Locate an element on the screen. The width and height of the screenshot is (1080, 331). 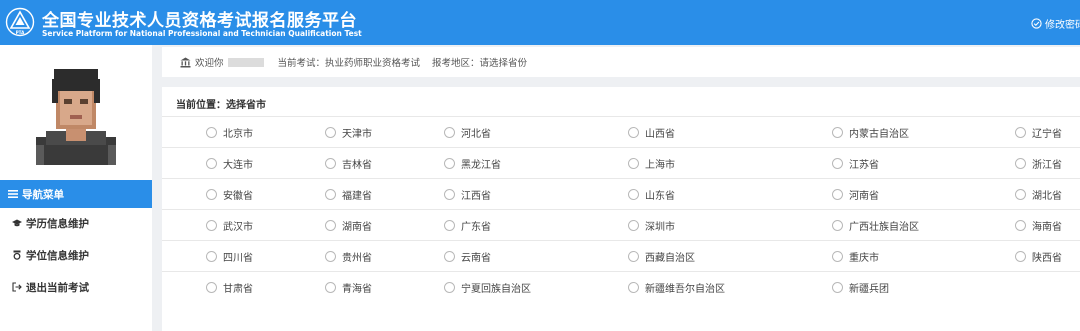
region-option: 安徽省 is located at coordinates (229, 194).